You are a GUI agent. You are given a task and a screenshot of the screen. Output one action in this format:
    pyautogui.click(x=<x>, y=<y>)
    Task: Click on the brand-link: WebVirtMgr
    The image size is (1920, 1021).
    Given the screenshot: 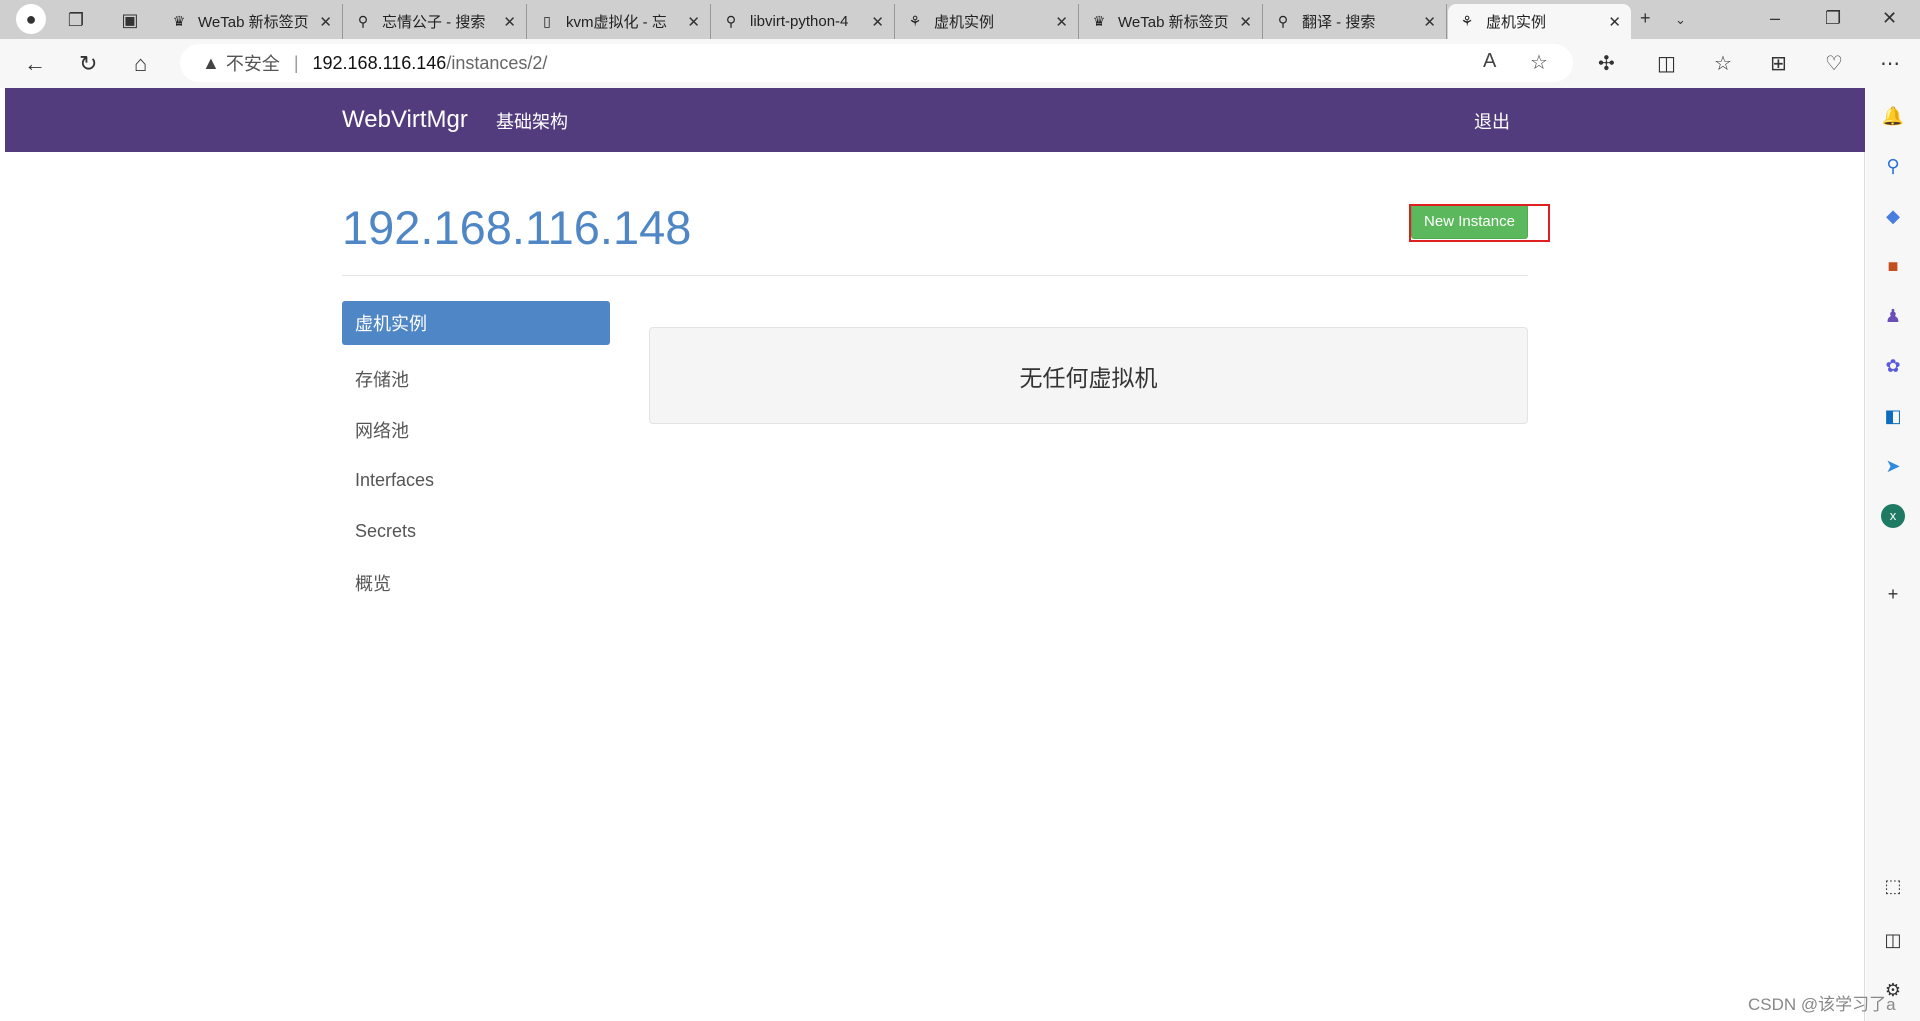 What is the action you would take?
    pyautogui.click(x=405, y=120)
    